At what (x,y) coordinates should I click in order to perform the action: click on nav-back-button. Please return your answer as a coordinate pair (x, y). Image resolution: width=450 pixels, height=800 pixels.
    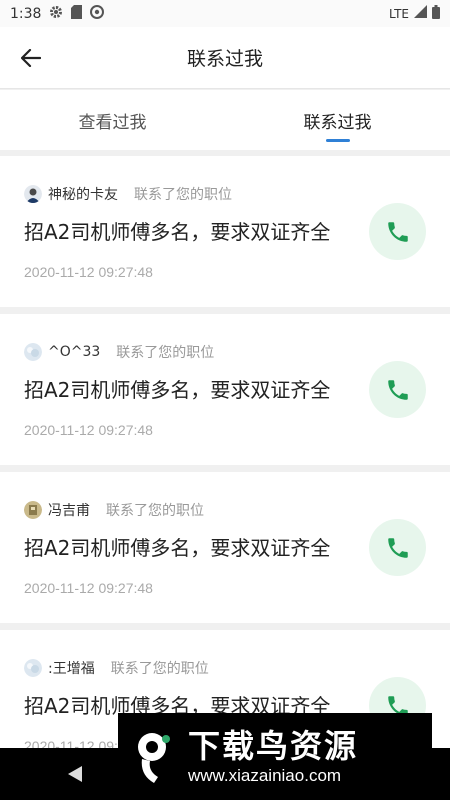
    Looking at the image, I should click on (75, 774).